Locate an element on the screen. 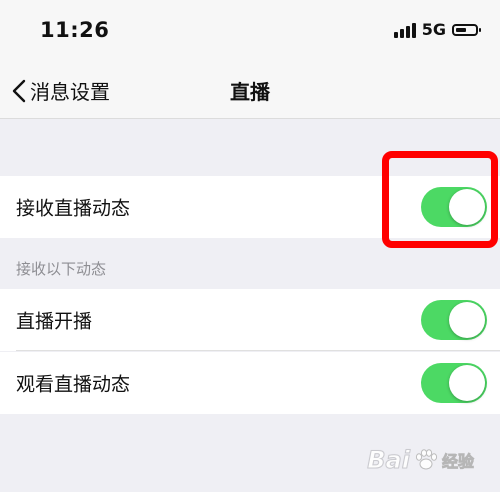 The width and height of the screenshot is (500, 492). paw-icon is located at coordinates (426, 459).